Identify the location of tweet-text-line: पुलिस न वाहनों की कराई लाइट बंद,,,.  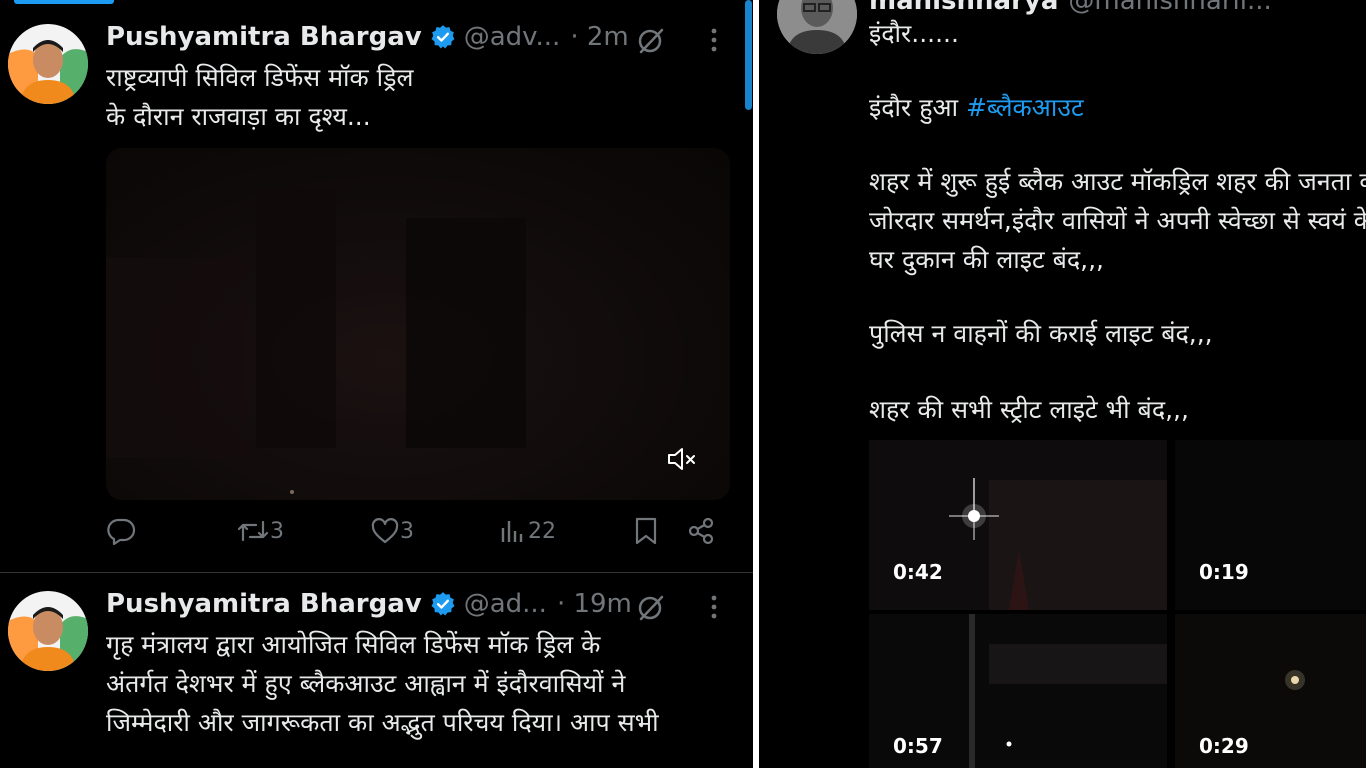
(1041, 333).